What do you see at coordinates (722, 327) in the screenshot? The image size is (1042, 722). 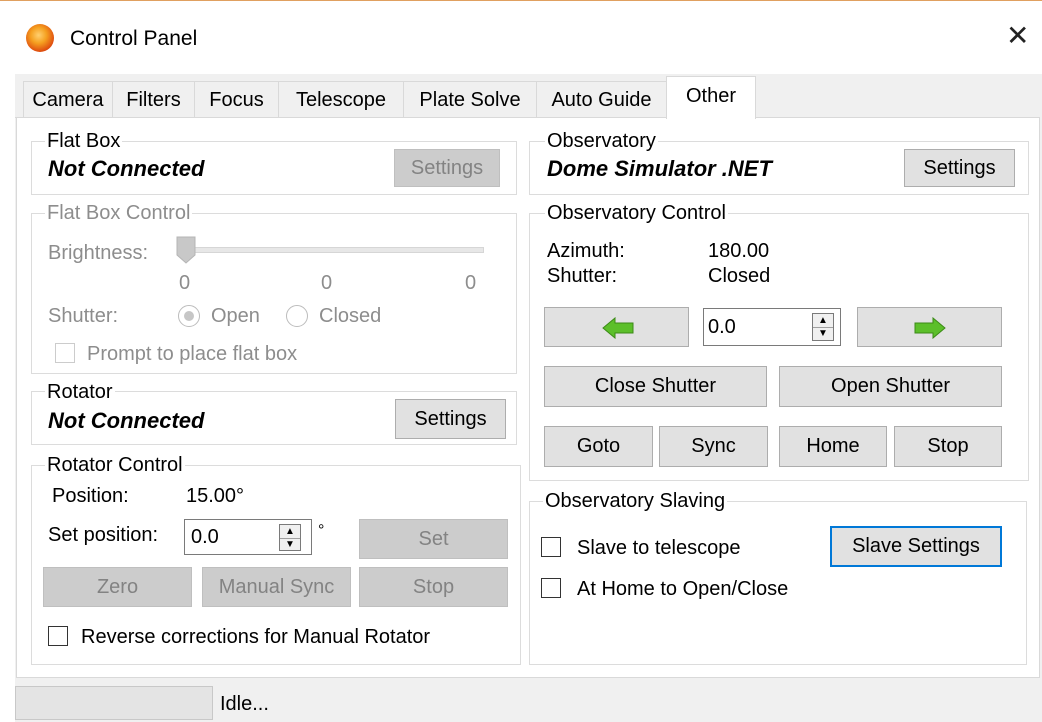 I see `step-value: 0.0` at bounding box center [722, 327].